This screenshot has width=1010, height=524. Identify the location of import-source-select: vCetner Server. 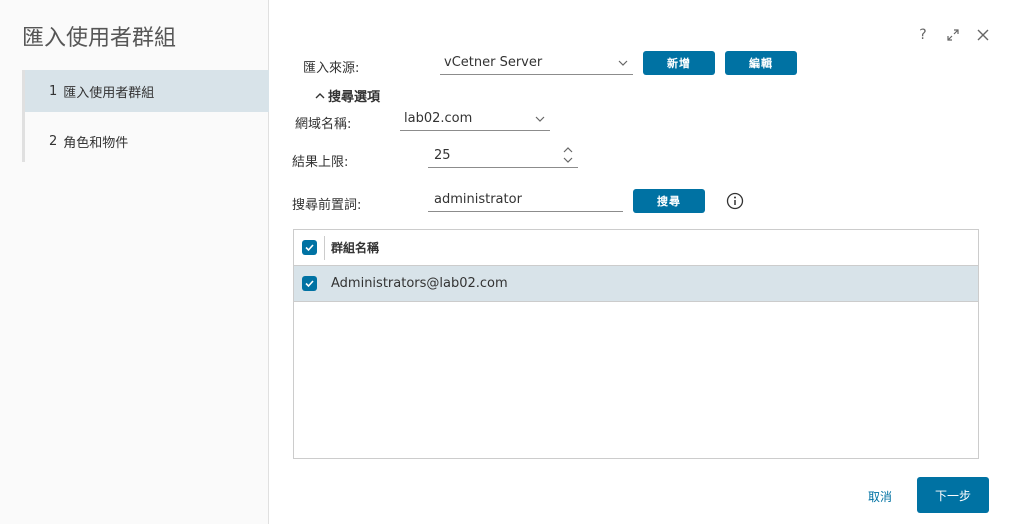
(536, 63).